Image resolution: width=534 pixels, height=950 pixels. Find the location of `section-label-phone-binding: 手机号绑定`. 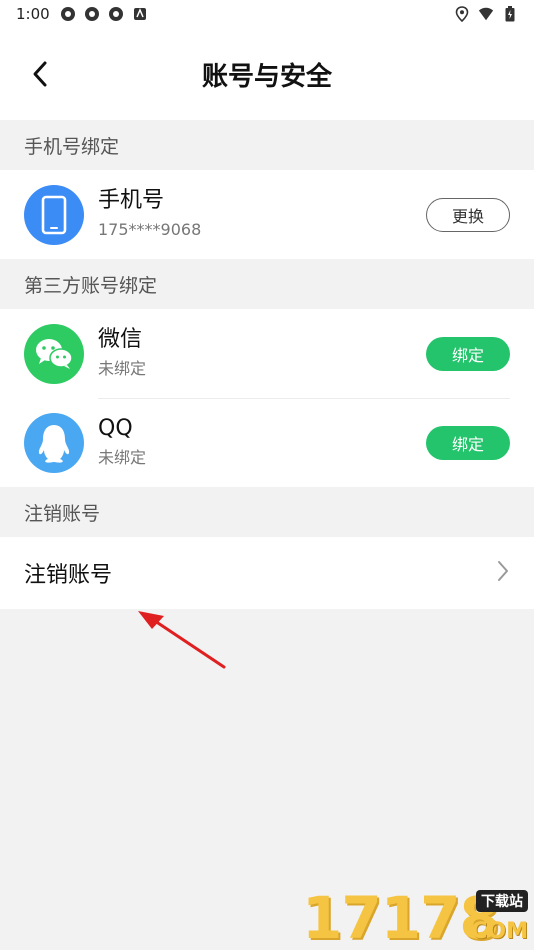

section-label-phone-binding: 手机号绑定 is located at coordinates (267, 145).